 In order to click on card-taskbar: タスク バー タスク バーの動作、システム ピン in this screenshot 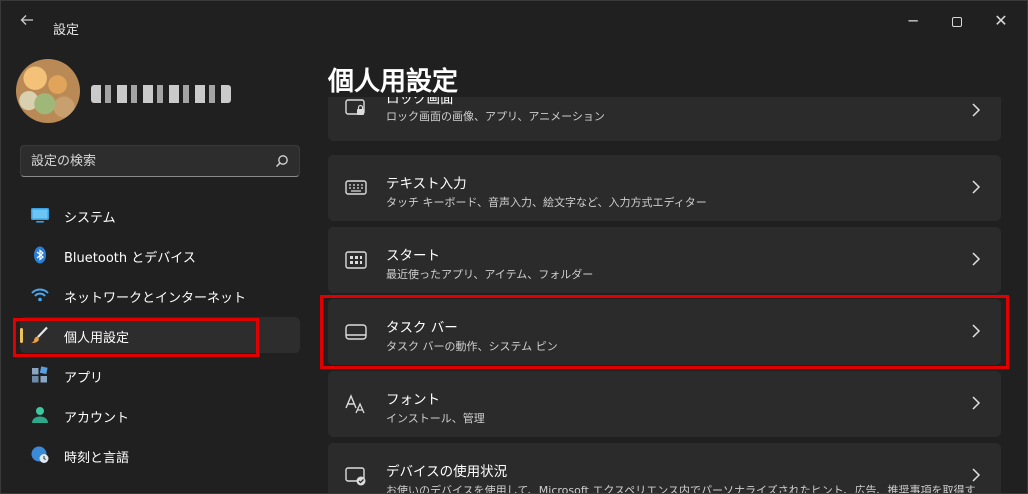, I will do `click(664, 332)`.